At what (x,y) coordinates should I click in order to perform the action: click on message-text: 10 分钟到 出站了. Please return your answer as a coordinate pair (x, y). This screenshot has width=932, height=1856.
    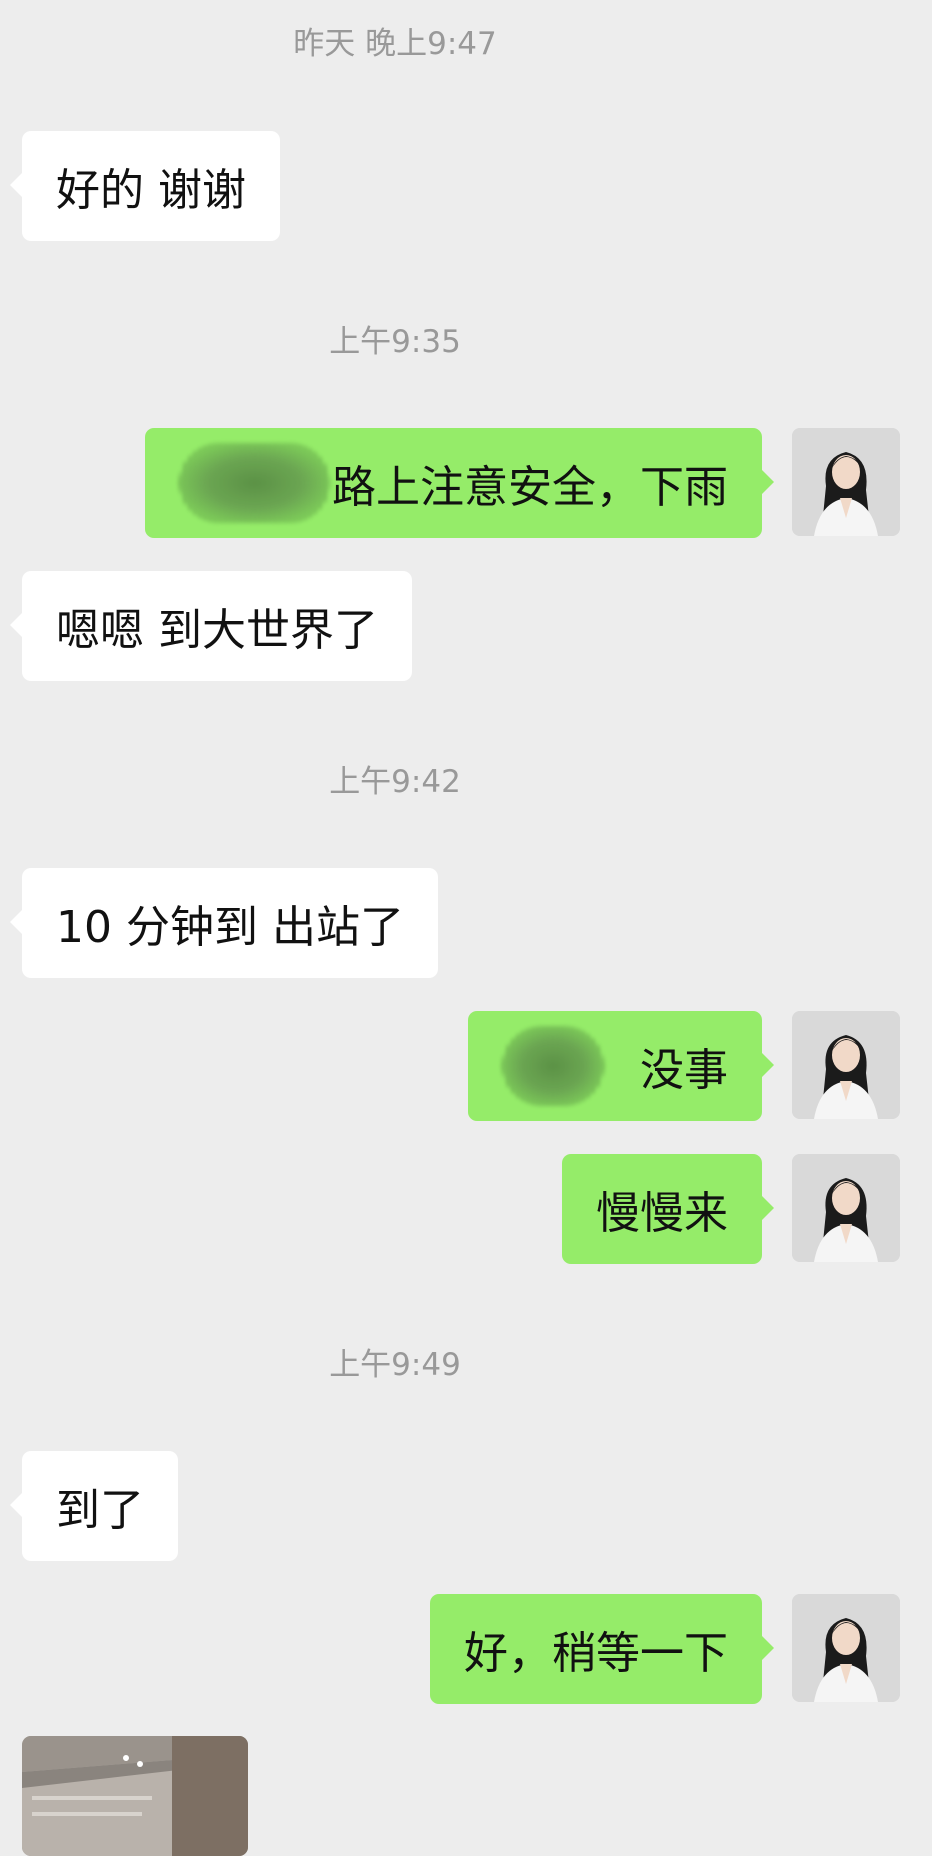
    Looking at the image, I should click on (230, 927).